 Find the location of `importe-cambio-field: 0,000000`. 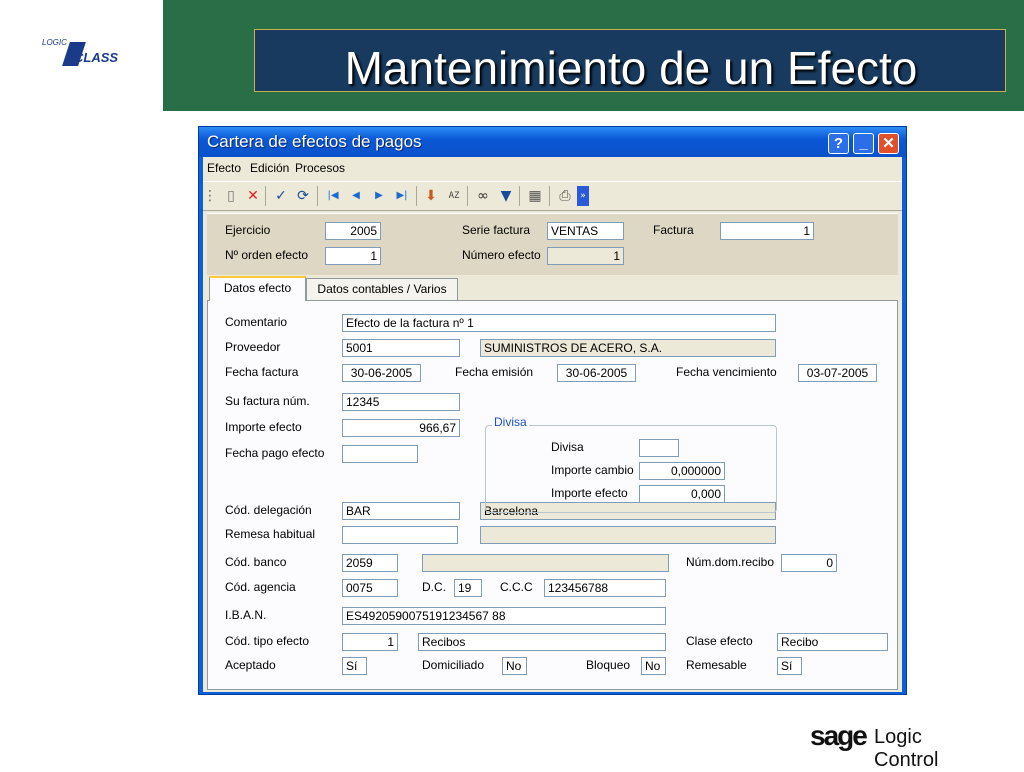

importe-cambio-field: 0,000000 is located at coordinates (682, 471).